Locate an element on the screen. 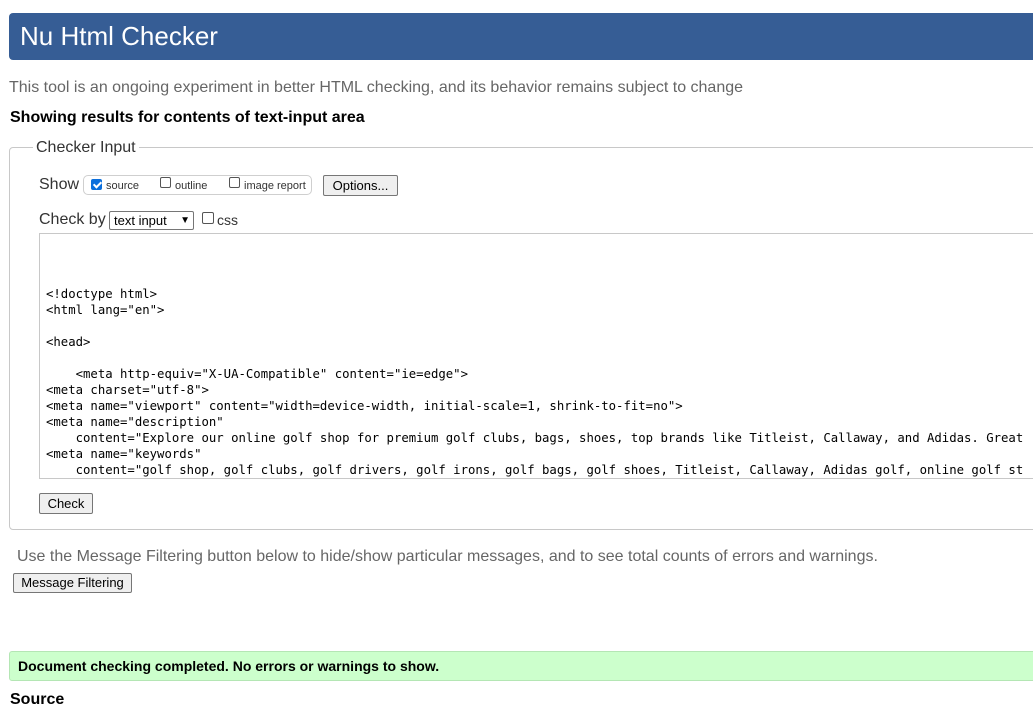 The width and height of the screenshot is (1033, 710). source-heading: Source is located at coordinates (37, 699).